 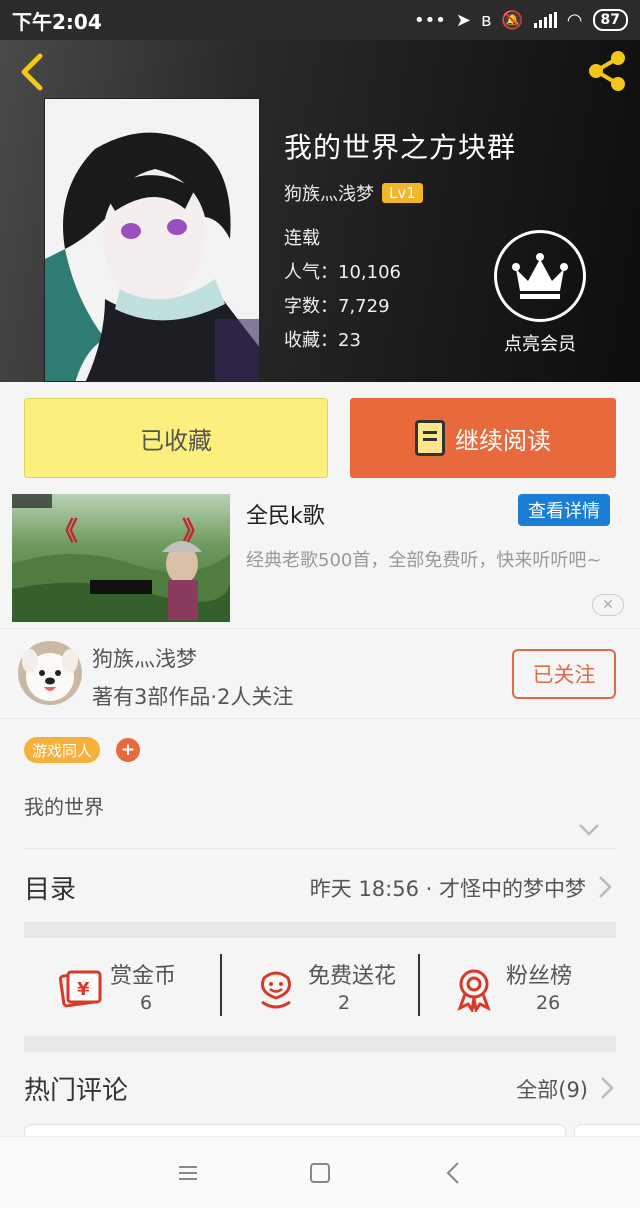 What do you see at coordinates (320, 1090) in the screenshot?
I see `hot-comments-header: 热门评论 全部(9)` at bounding box center [320, 1090].